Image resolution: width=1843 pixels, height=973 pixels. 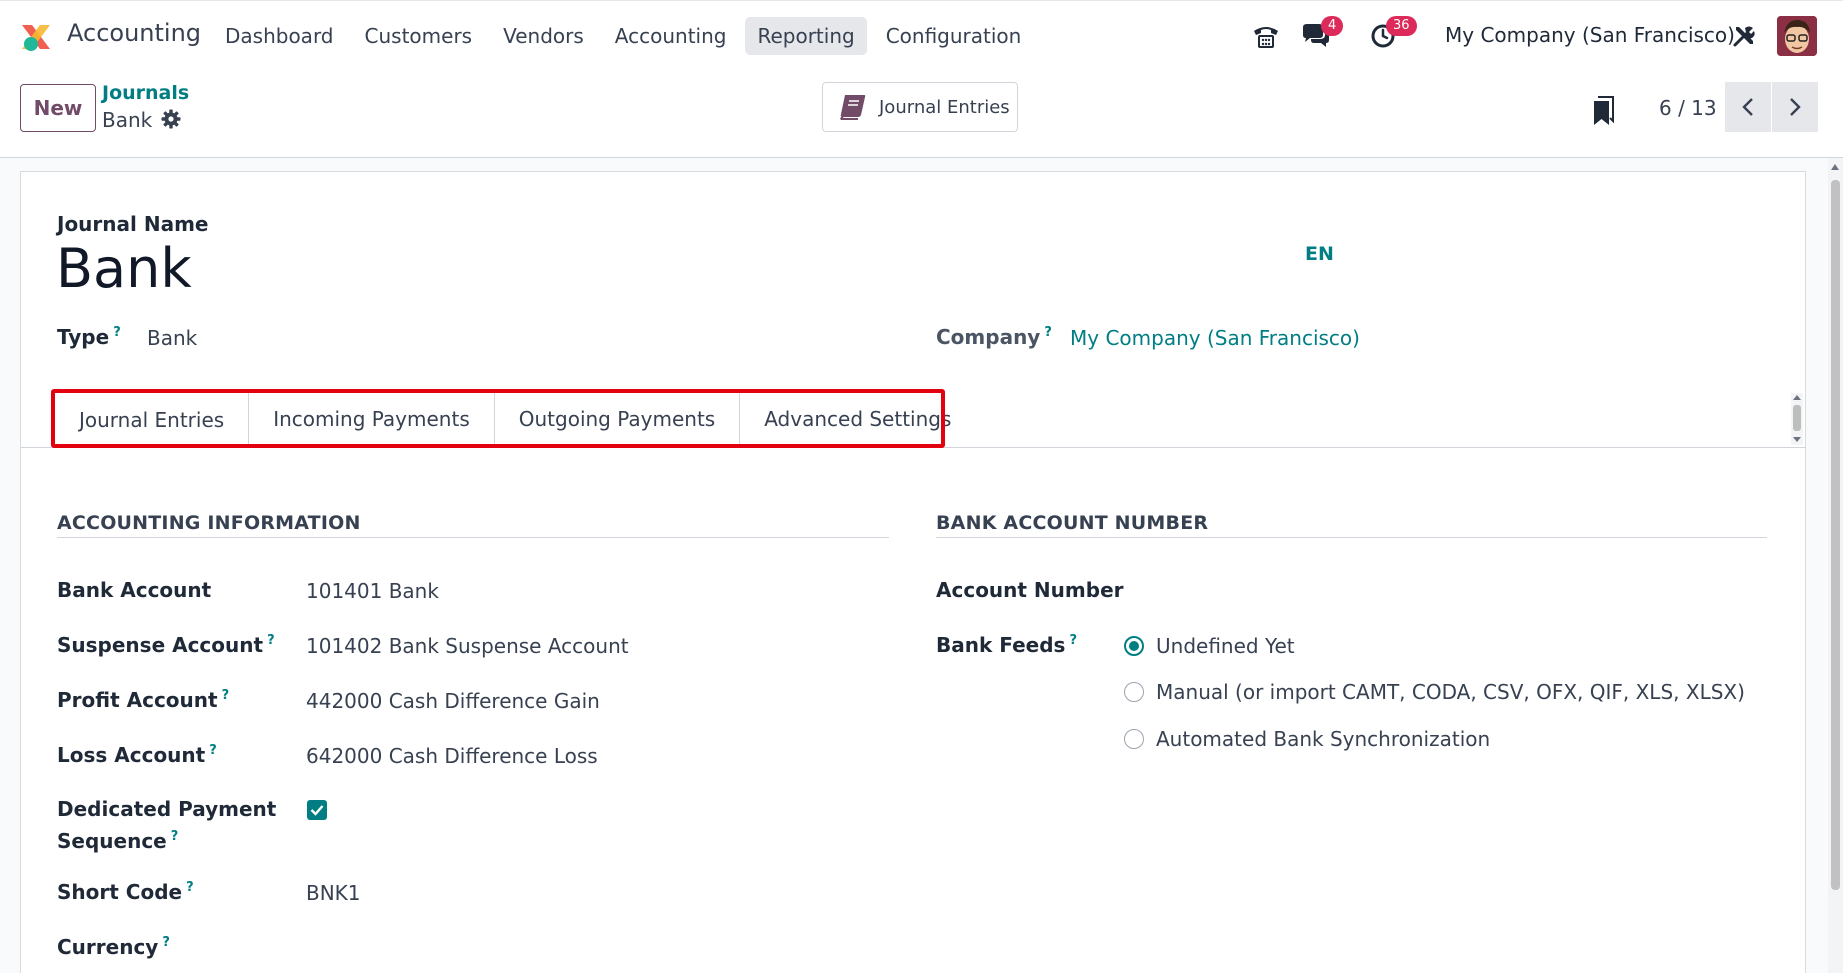 I want to click on tabs-divider, so click(x=913, y=447).